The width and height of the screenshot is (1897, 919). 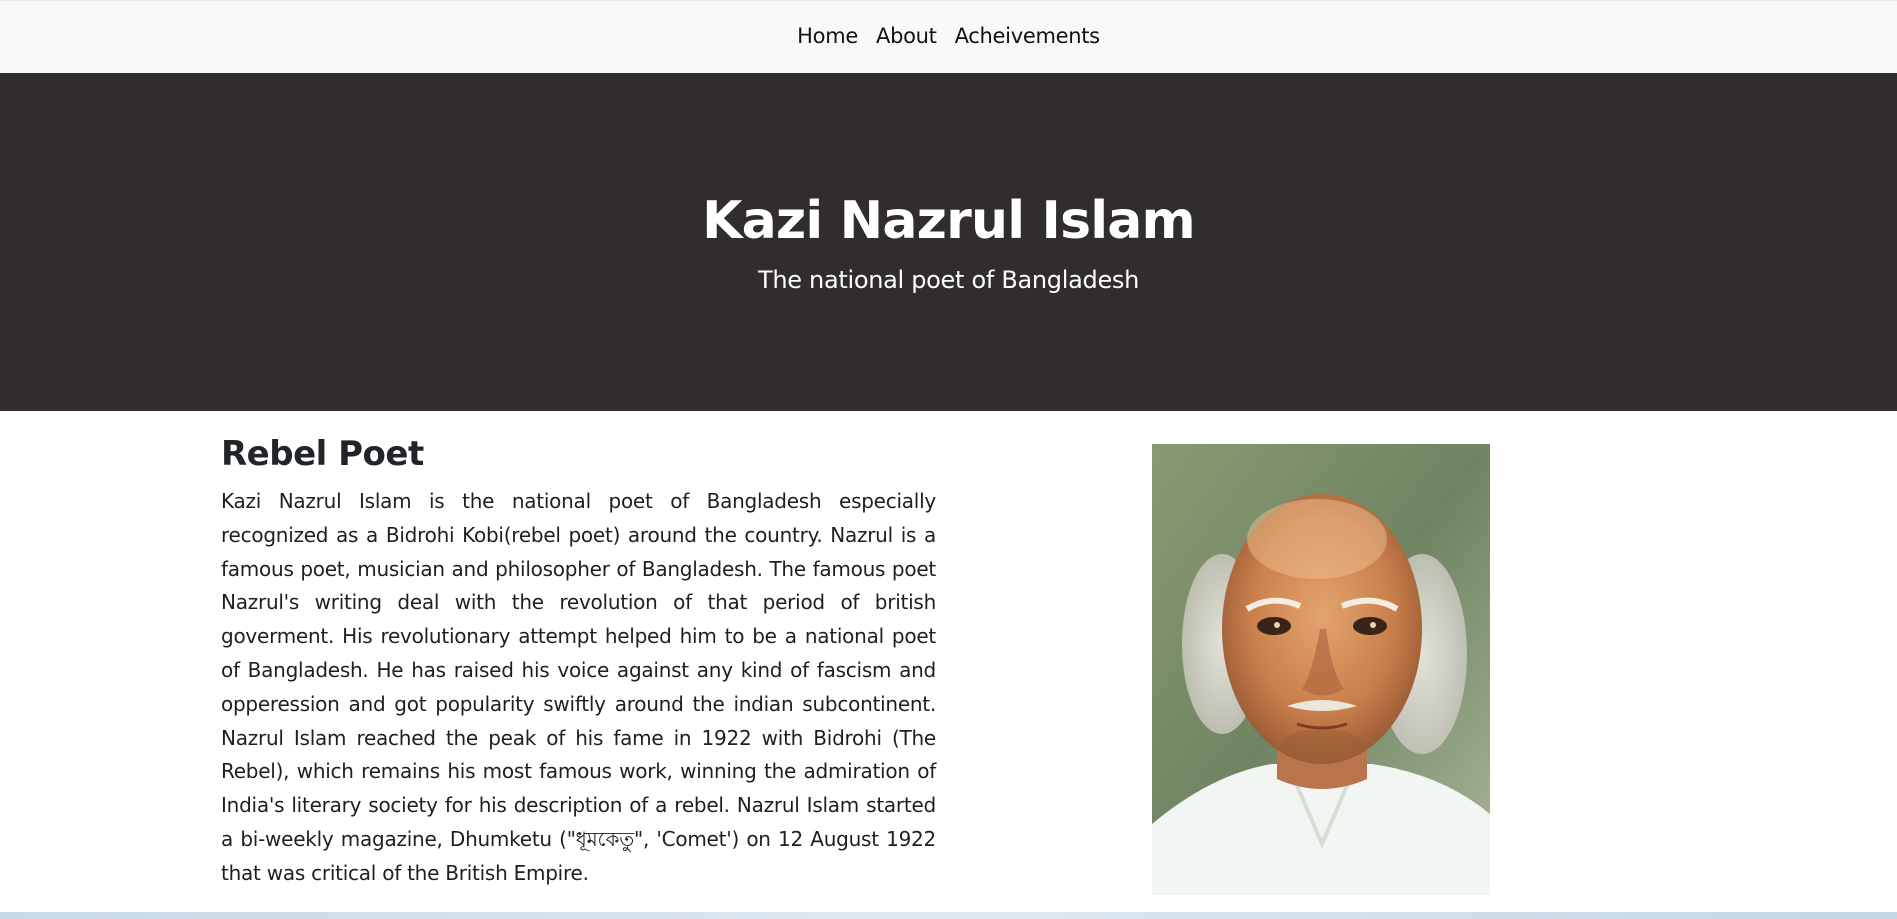 I want to click on hero-title: Kazi Nazrul Islam, so click(x=949, y=221).